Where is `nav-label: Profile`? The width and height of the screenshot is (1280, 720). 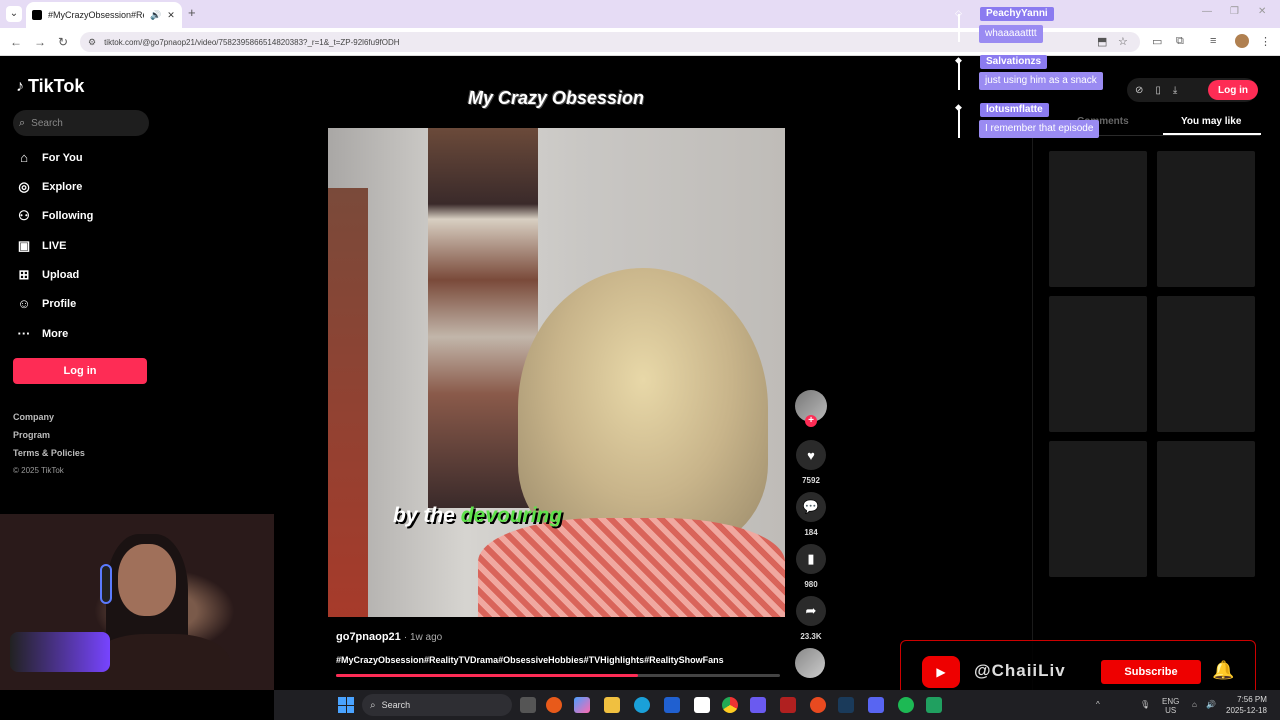 nav-label: Profile is located at coordinates (59, 303).